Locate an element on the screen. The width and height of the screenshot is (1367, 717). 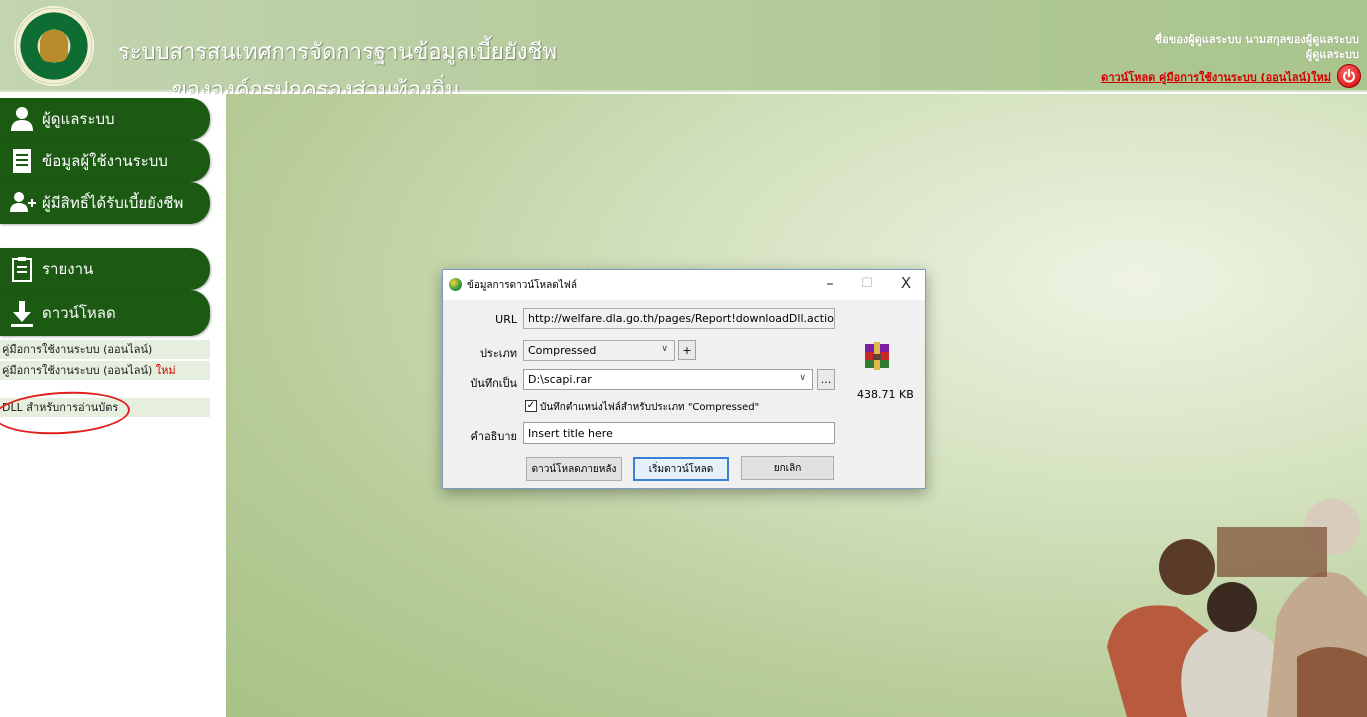
menu-item-label: ดาวน์โหลด is located at coordinates (79, 313).